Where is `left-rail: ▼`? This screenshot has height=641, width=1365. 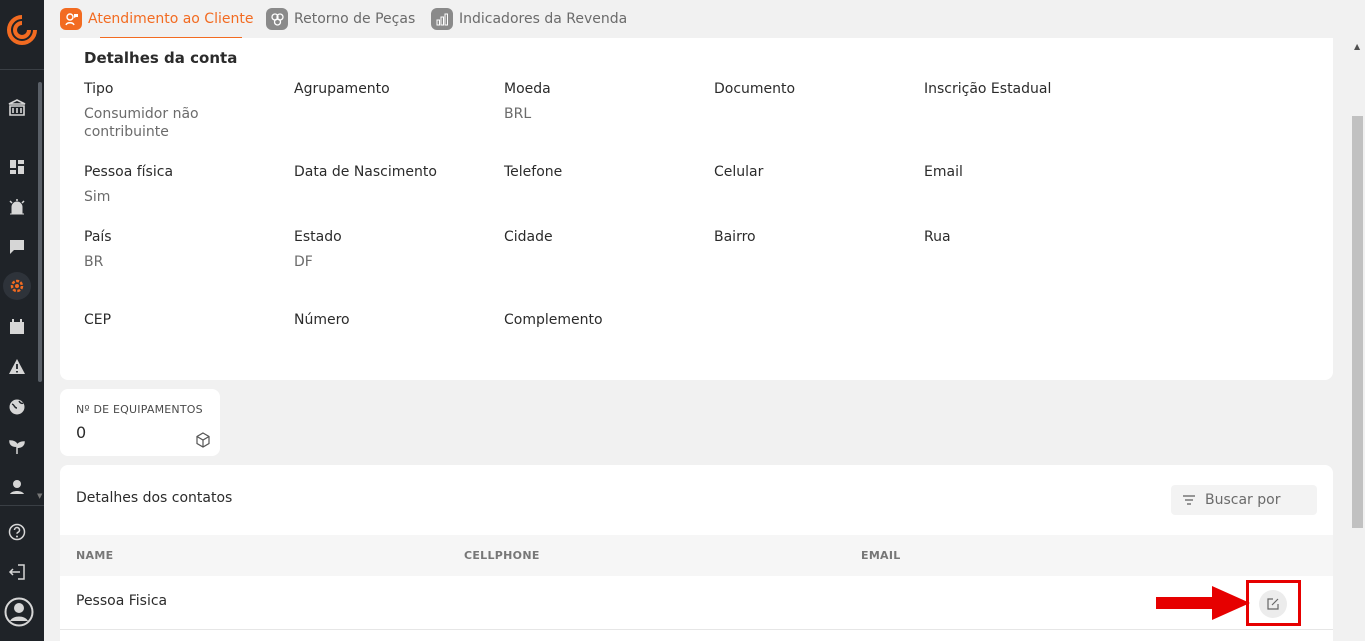
left-rail: ▼ is located at coordinates (22, 320).